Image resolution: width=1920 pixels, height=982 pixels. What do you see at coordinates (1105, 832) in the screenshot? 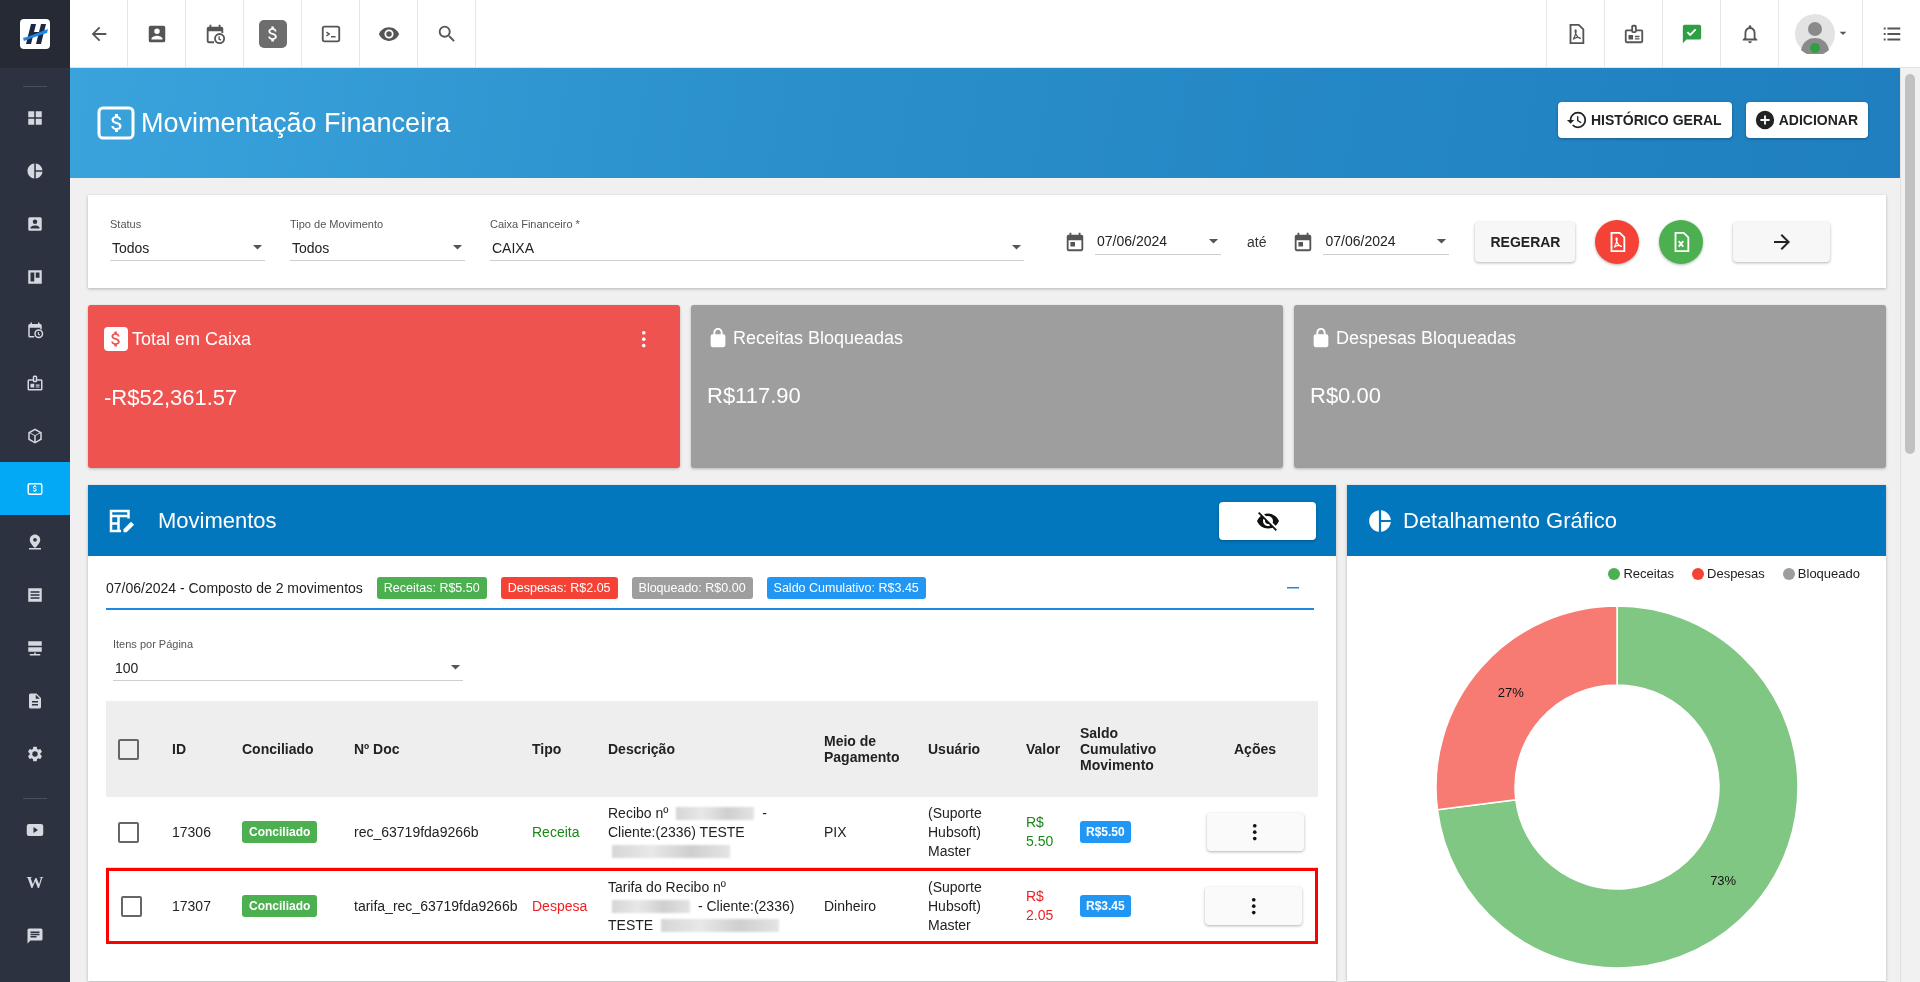
I see `balance-badge: R$5.50` at bounding box center [1105, 832].